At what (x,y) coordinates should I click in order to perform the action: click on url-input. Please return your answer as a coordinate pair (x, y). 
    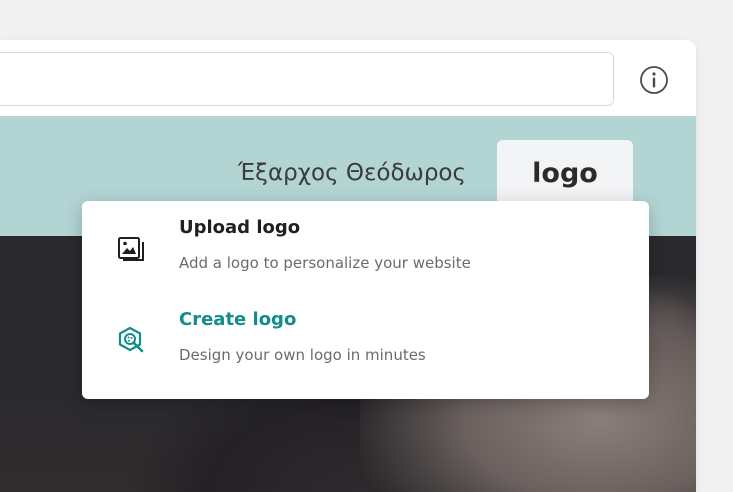
    Looking at the image, I should click on (307, 79).